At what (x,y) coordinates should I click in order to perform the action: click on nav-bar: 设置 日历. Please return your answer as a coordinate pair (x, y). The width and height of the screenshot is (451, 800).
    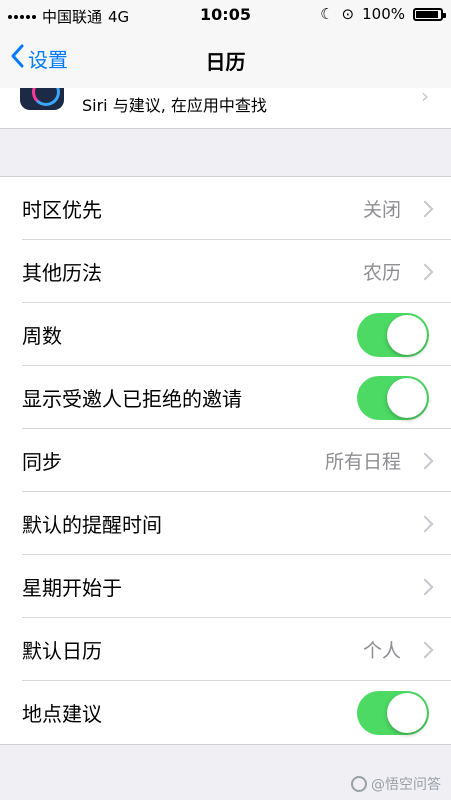
    Looking at the image, I should click on (225, 59).